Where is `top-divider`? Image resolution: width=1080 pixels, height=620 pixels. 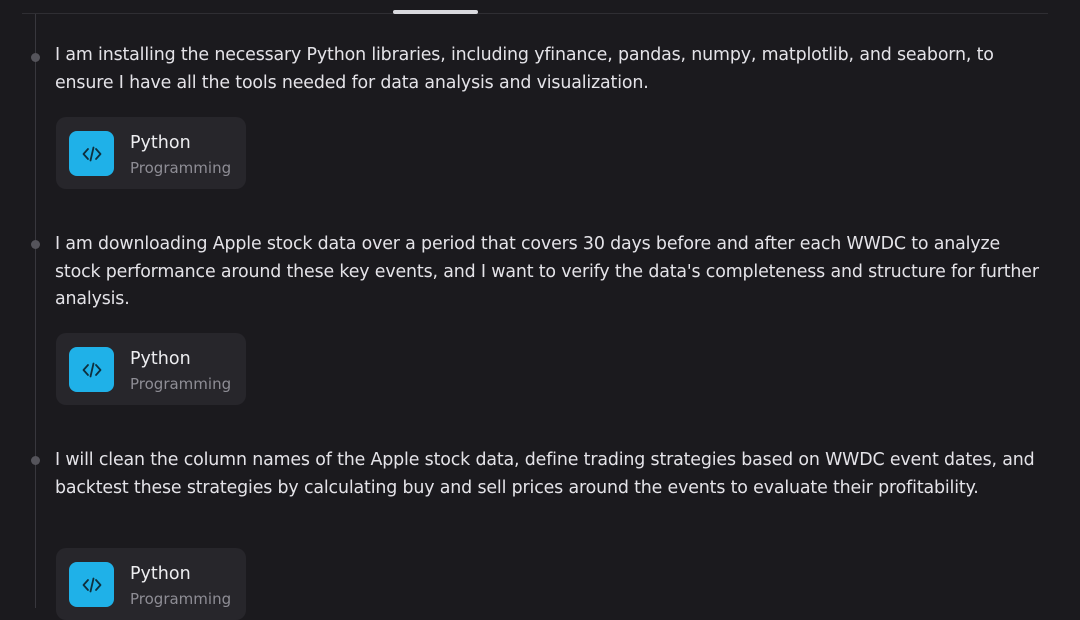 top-divider is located at coordinates (535, 13).